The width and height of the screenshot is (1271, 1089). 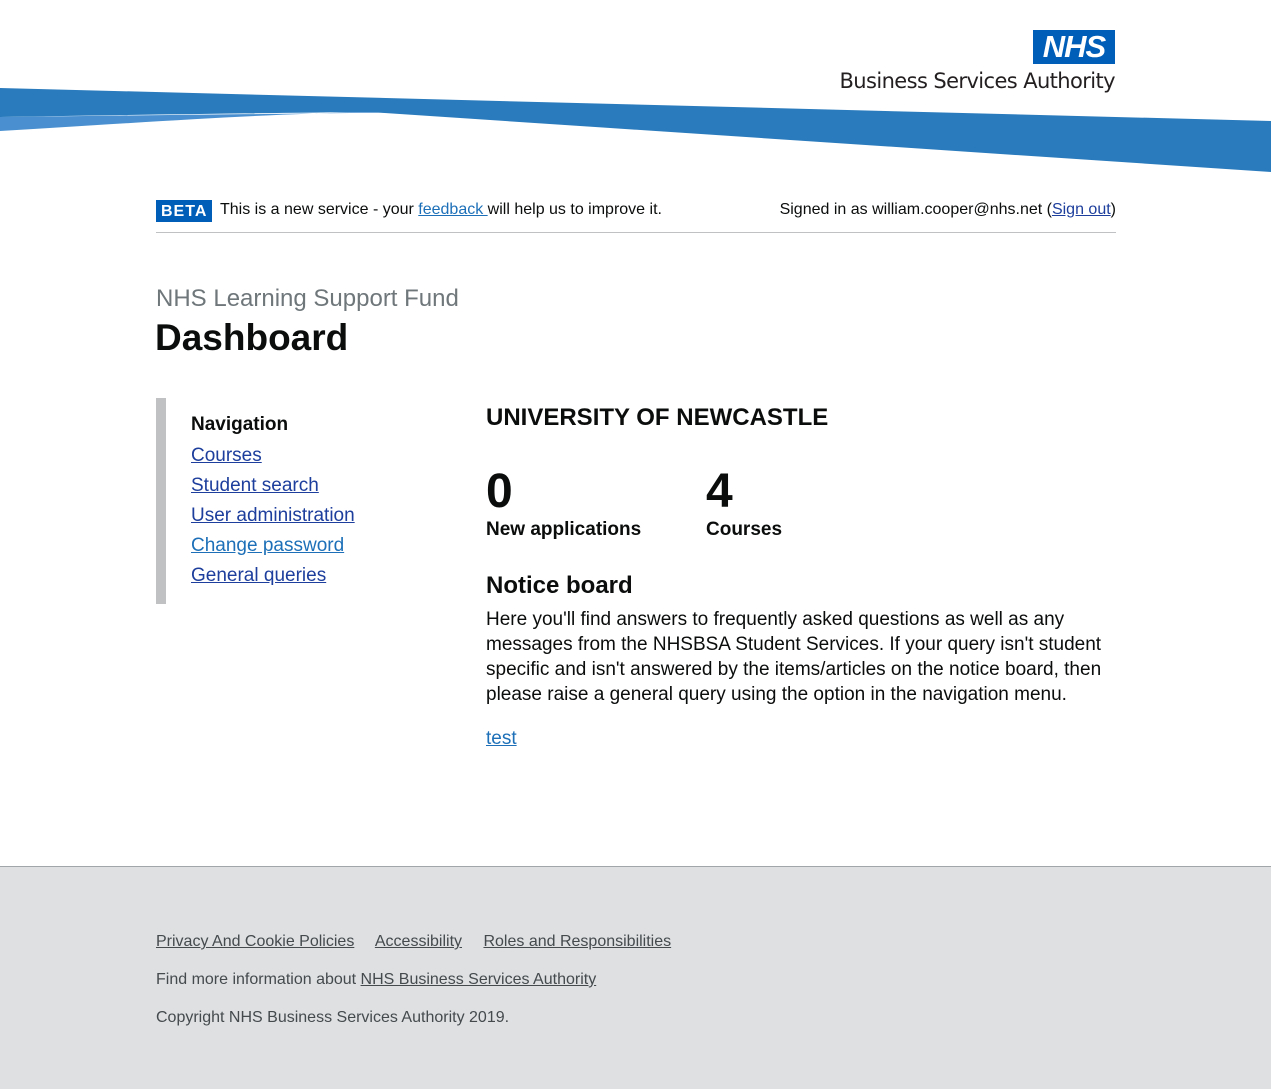 What do you see at coordinates (577, 941) in the screenshot?
I see `footer-link-roles: Roles and Responsibilities` at bounding box center [577, 941].